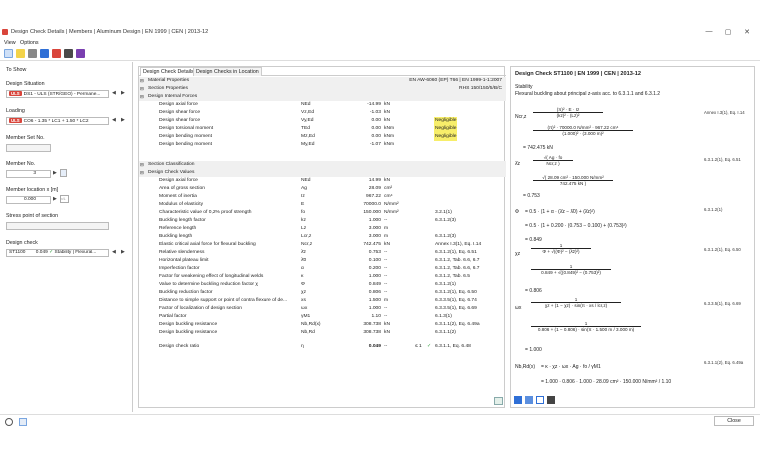 This screenshot has height=458, width=760. Describe the element at coordinates (375, 144) in the screenshot. I see `row-value: -1.07` at that location.